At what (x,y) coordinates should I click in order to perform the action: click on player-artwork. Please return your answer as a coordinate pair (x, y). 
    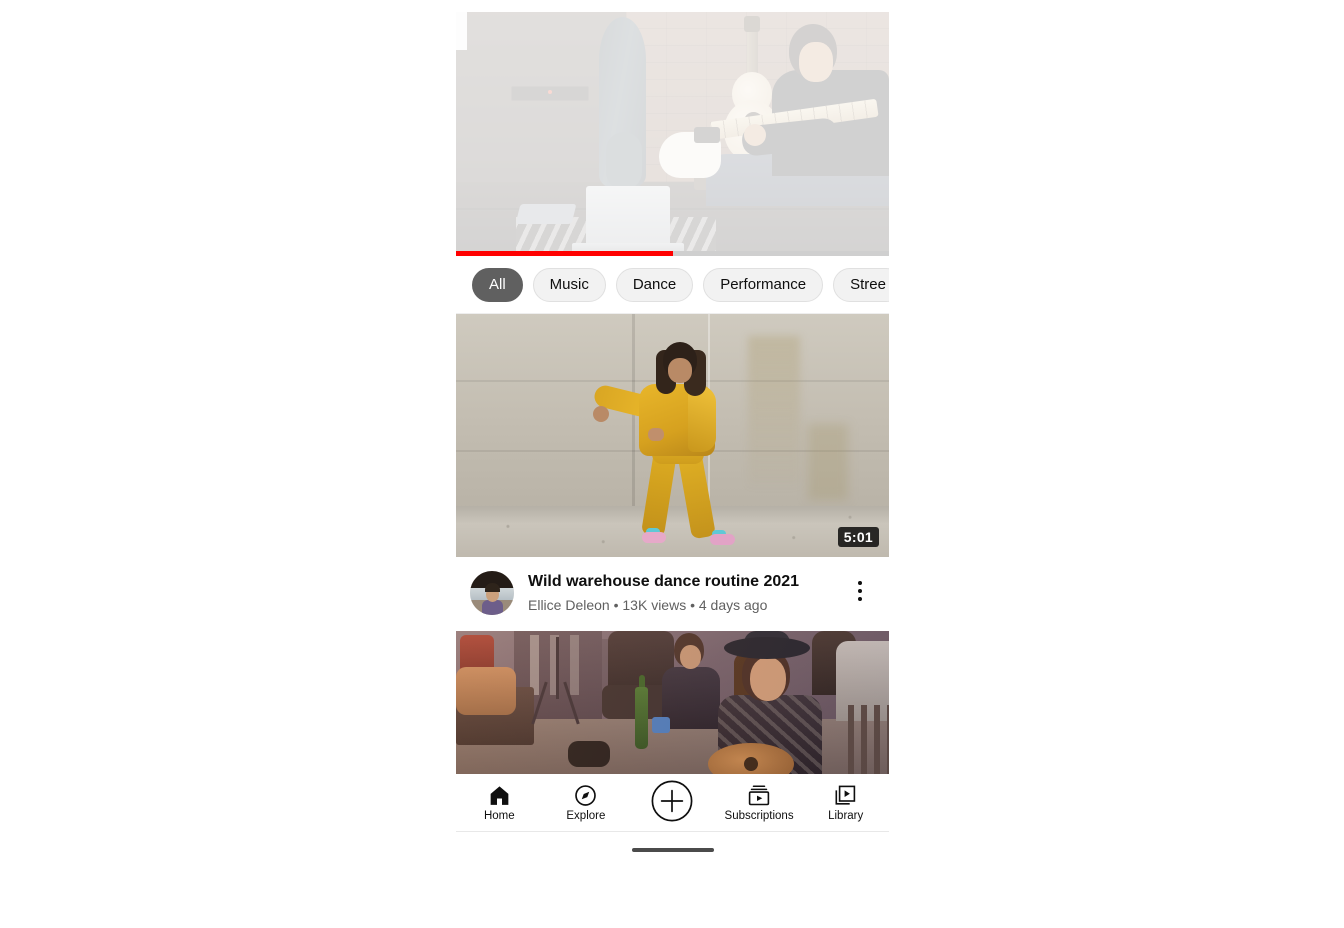
    Looking at the image, I should click on (672, 134).